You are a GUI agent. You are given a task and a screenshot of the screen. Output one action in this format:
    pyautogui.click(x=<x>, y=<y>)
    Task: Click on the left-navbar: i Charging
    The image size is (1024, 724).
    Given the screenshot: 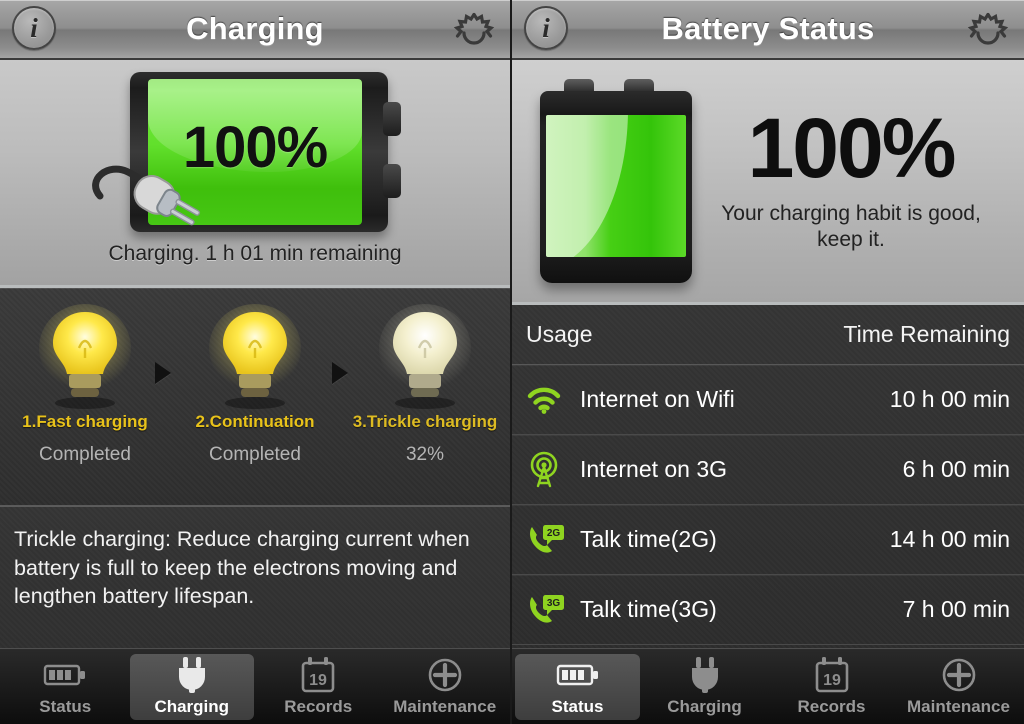 What is the action you would take?
    pyautogui.click(x=255, y=30)
    